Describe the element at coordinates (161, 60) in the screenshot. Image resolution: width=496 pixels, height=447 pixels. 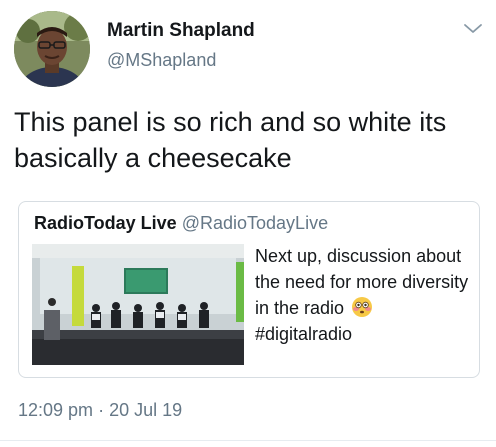
I see `author-handle: @MShapland` at that location.